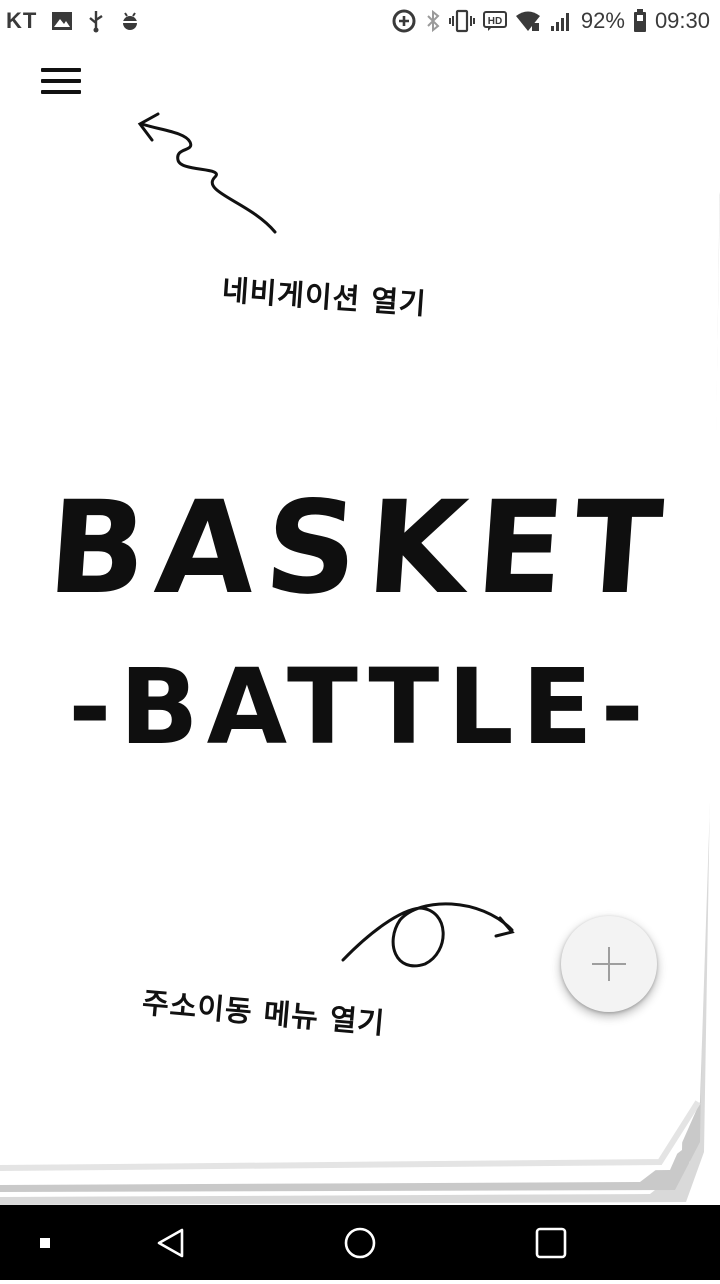 The image size is (720, 1284). What do you see at coordinates (62, 21) in the screenshot?
I see `gallery-icon` at bounding box center [62, 21].